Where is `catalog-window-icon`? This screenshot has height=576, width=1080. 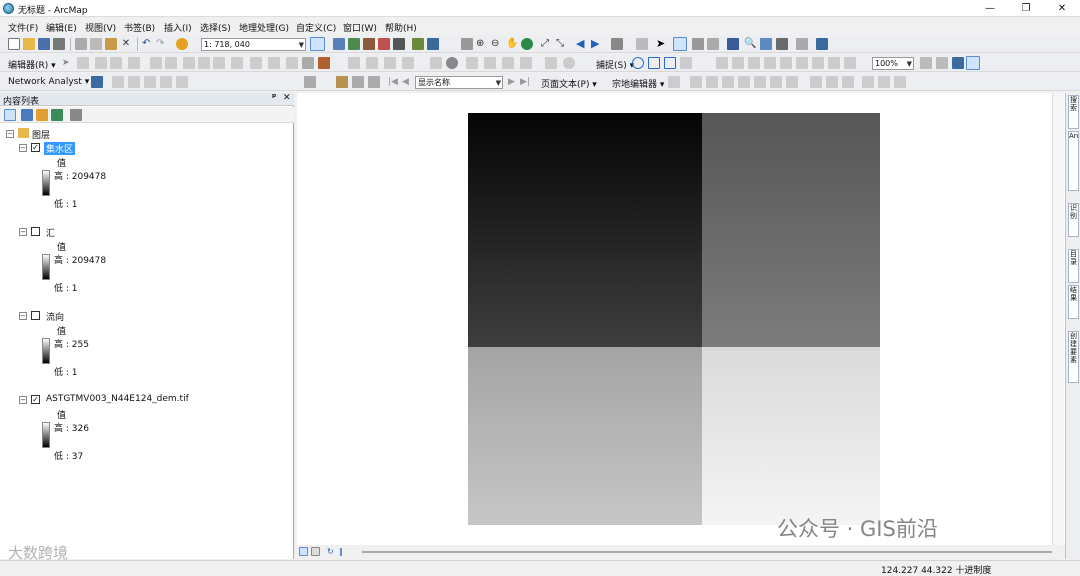 catalog-window-icon is located at coordinates (822, 44).